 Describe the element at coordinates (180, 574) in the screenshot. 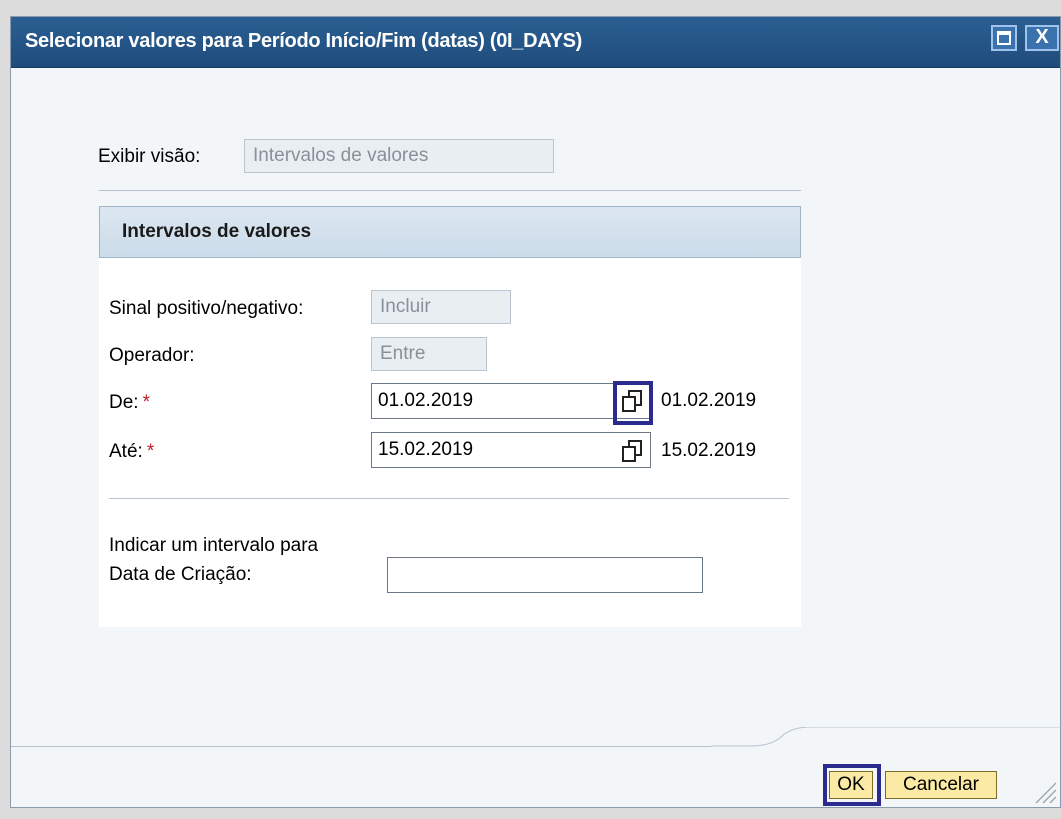

I see `range-label-line2: Data de Criação:` at that location.